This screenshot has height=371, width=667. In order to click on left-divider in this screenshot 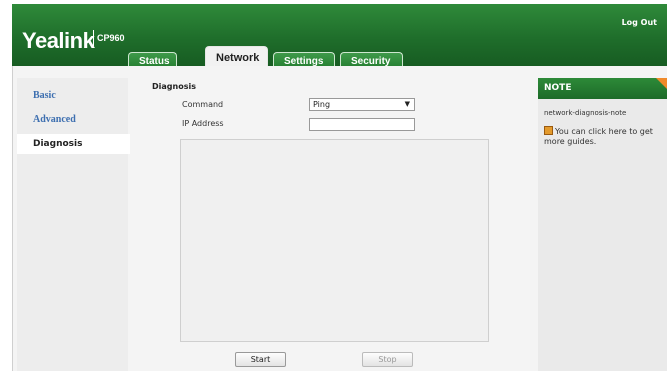, I will do `click(12, 218)`.